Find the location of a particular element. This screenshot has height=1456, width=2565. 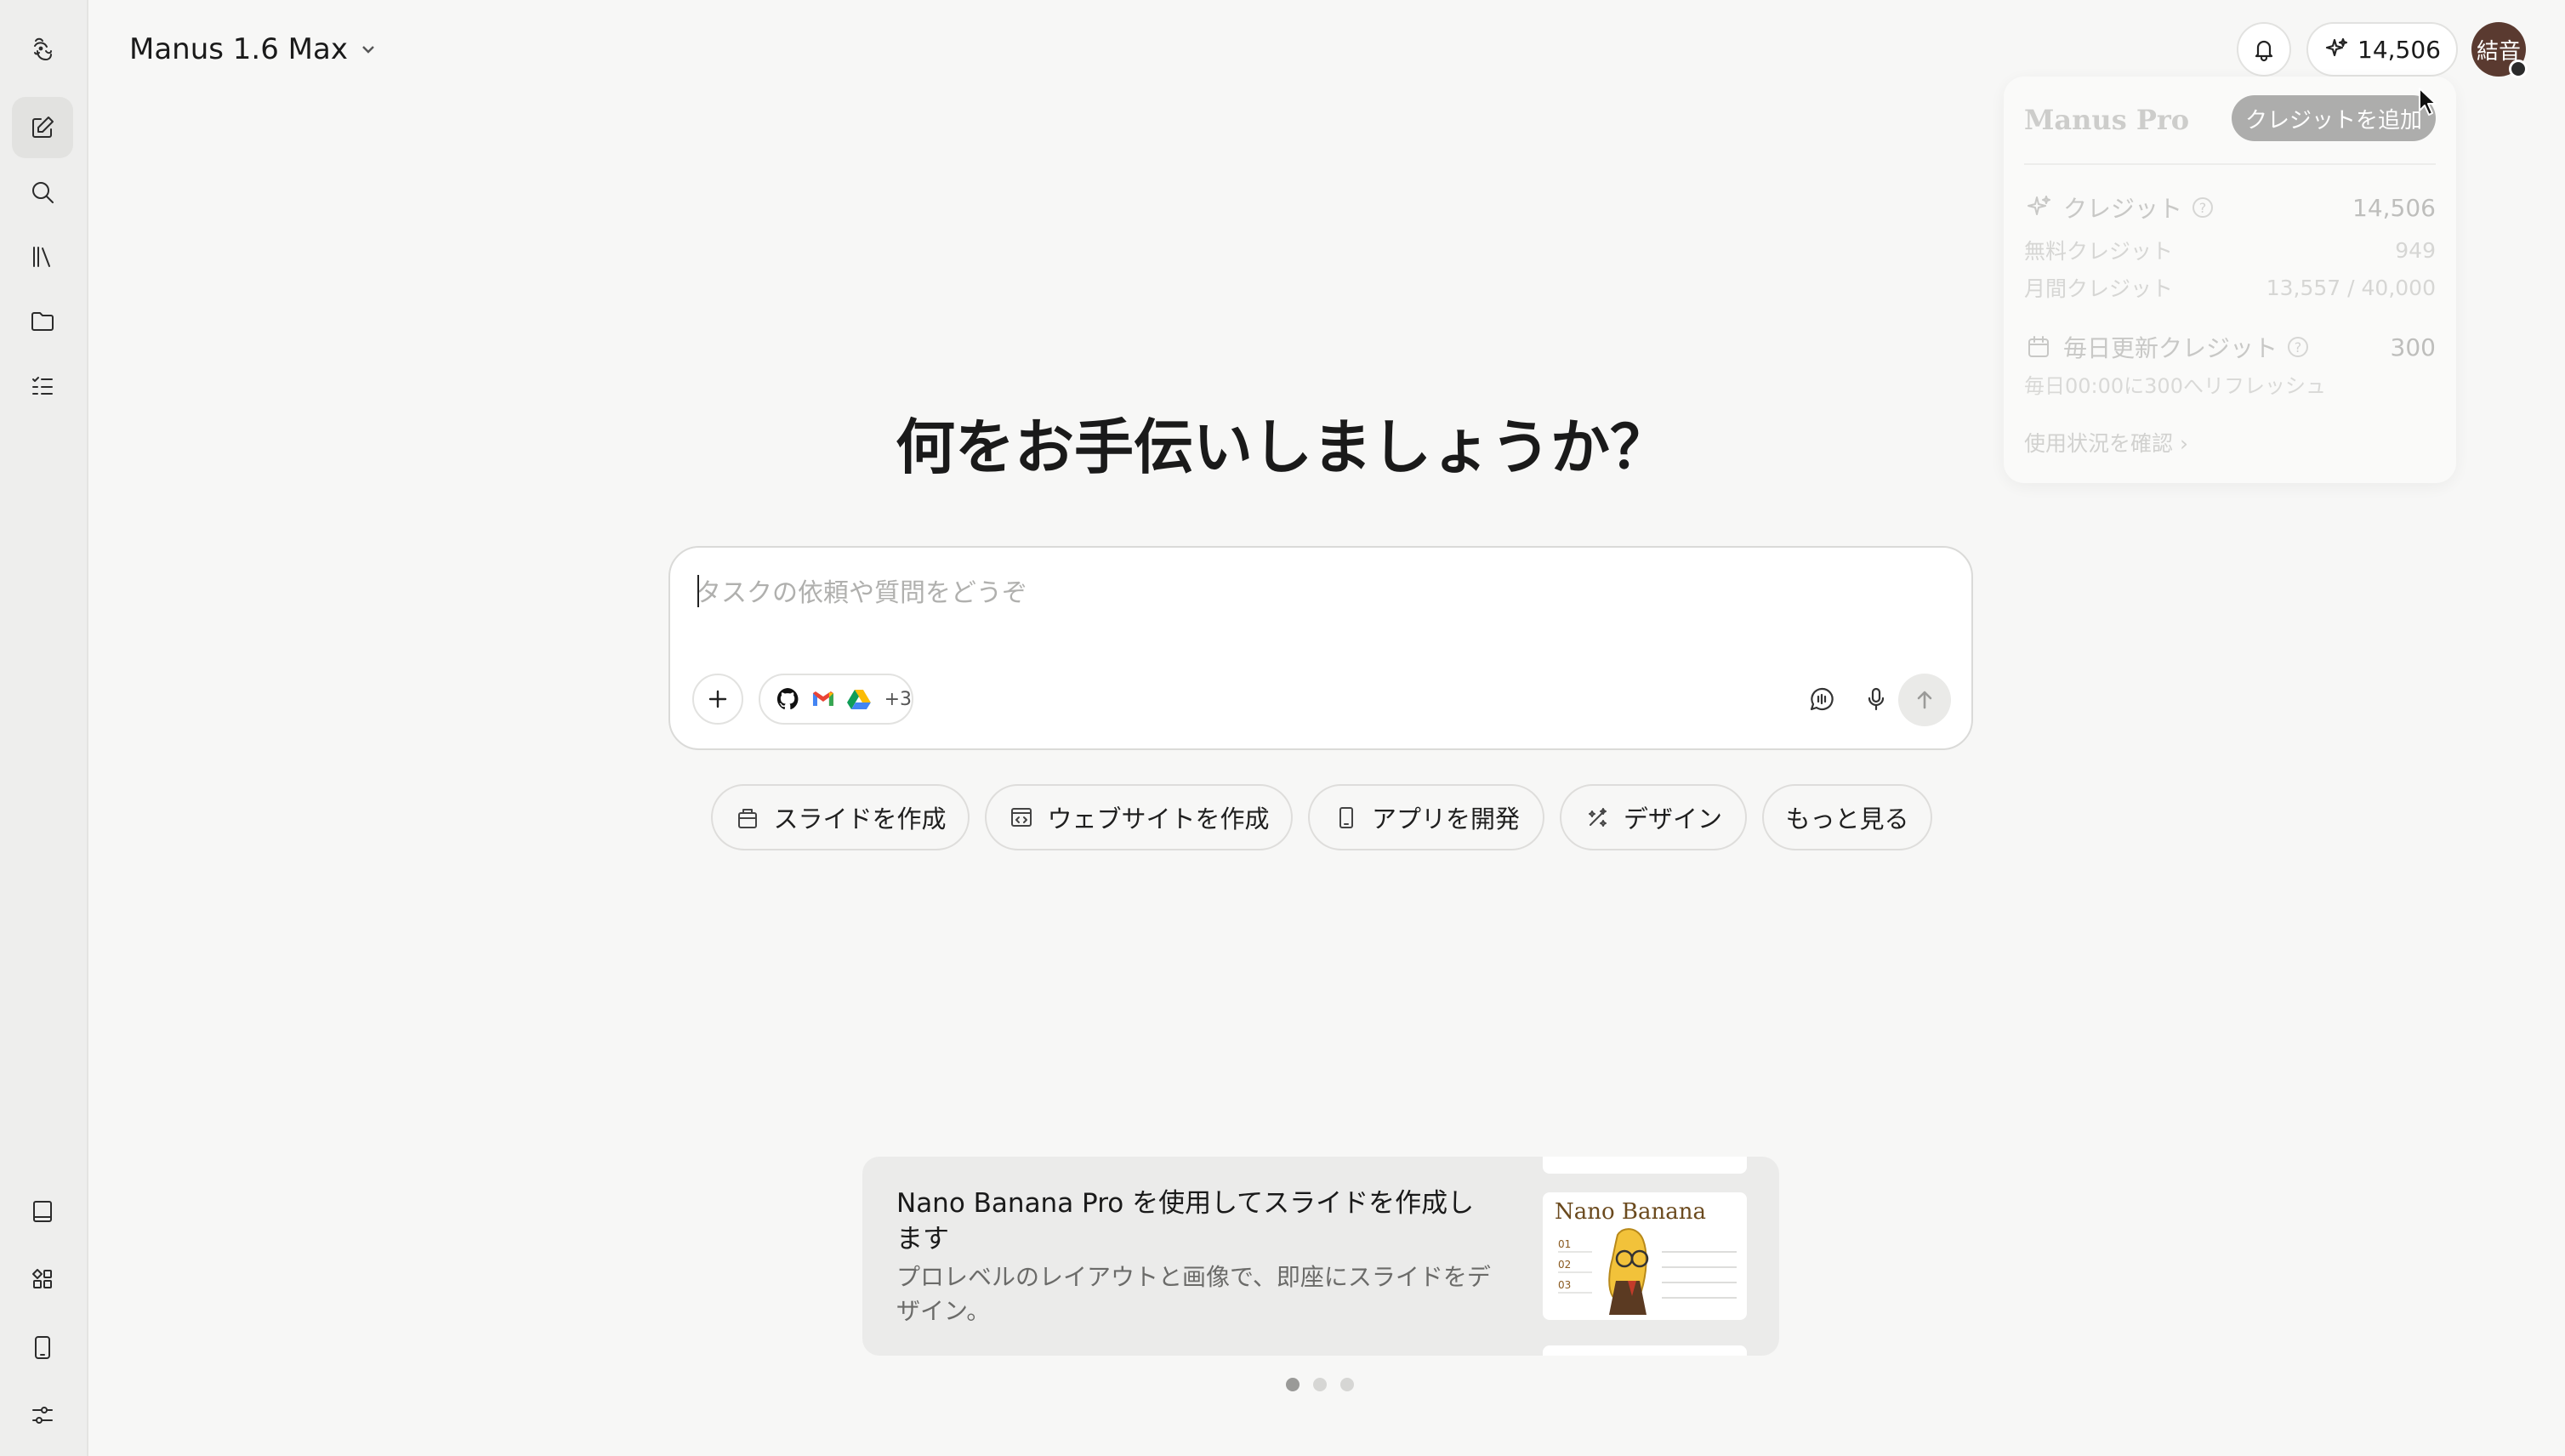

design-button: デザイン is located at coordinates (1653, 817).